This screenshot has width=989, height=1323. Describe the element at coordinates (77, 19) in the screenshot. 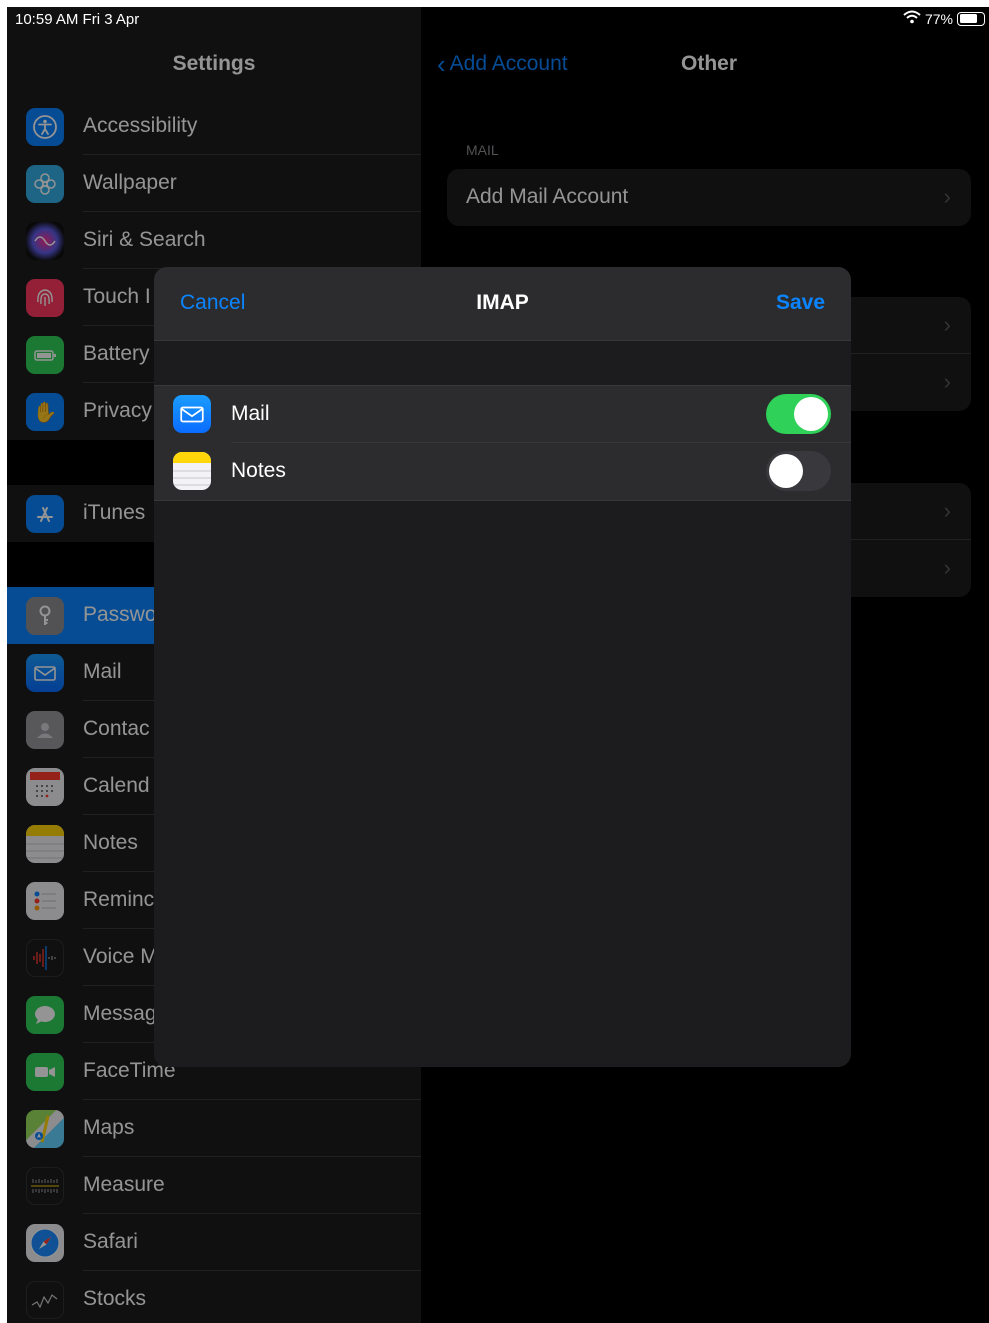

I see `status-time: 10:59 AM Fri 3 Apr` at that location.